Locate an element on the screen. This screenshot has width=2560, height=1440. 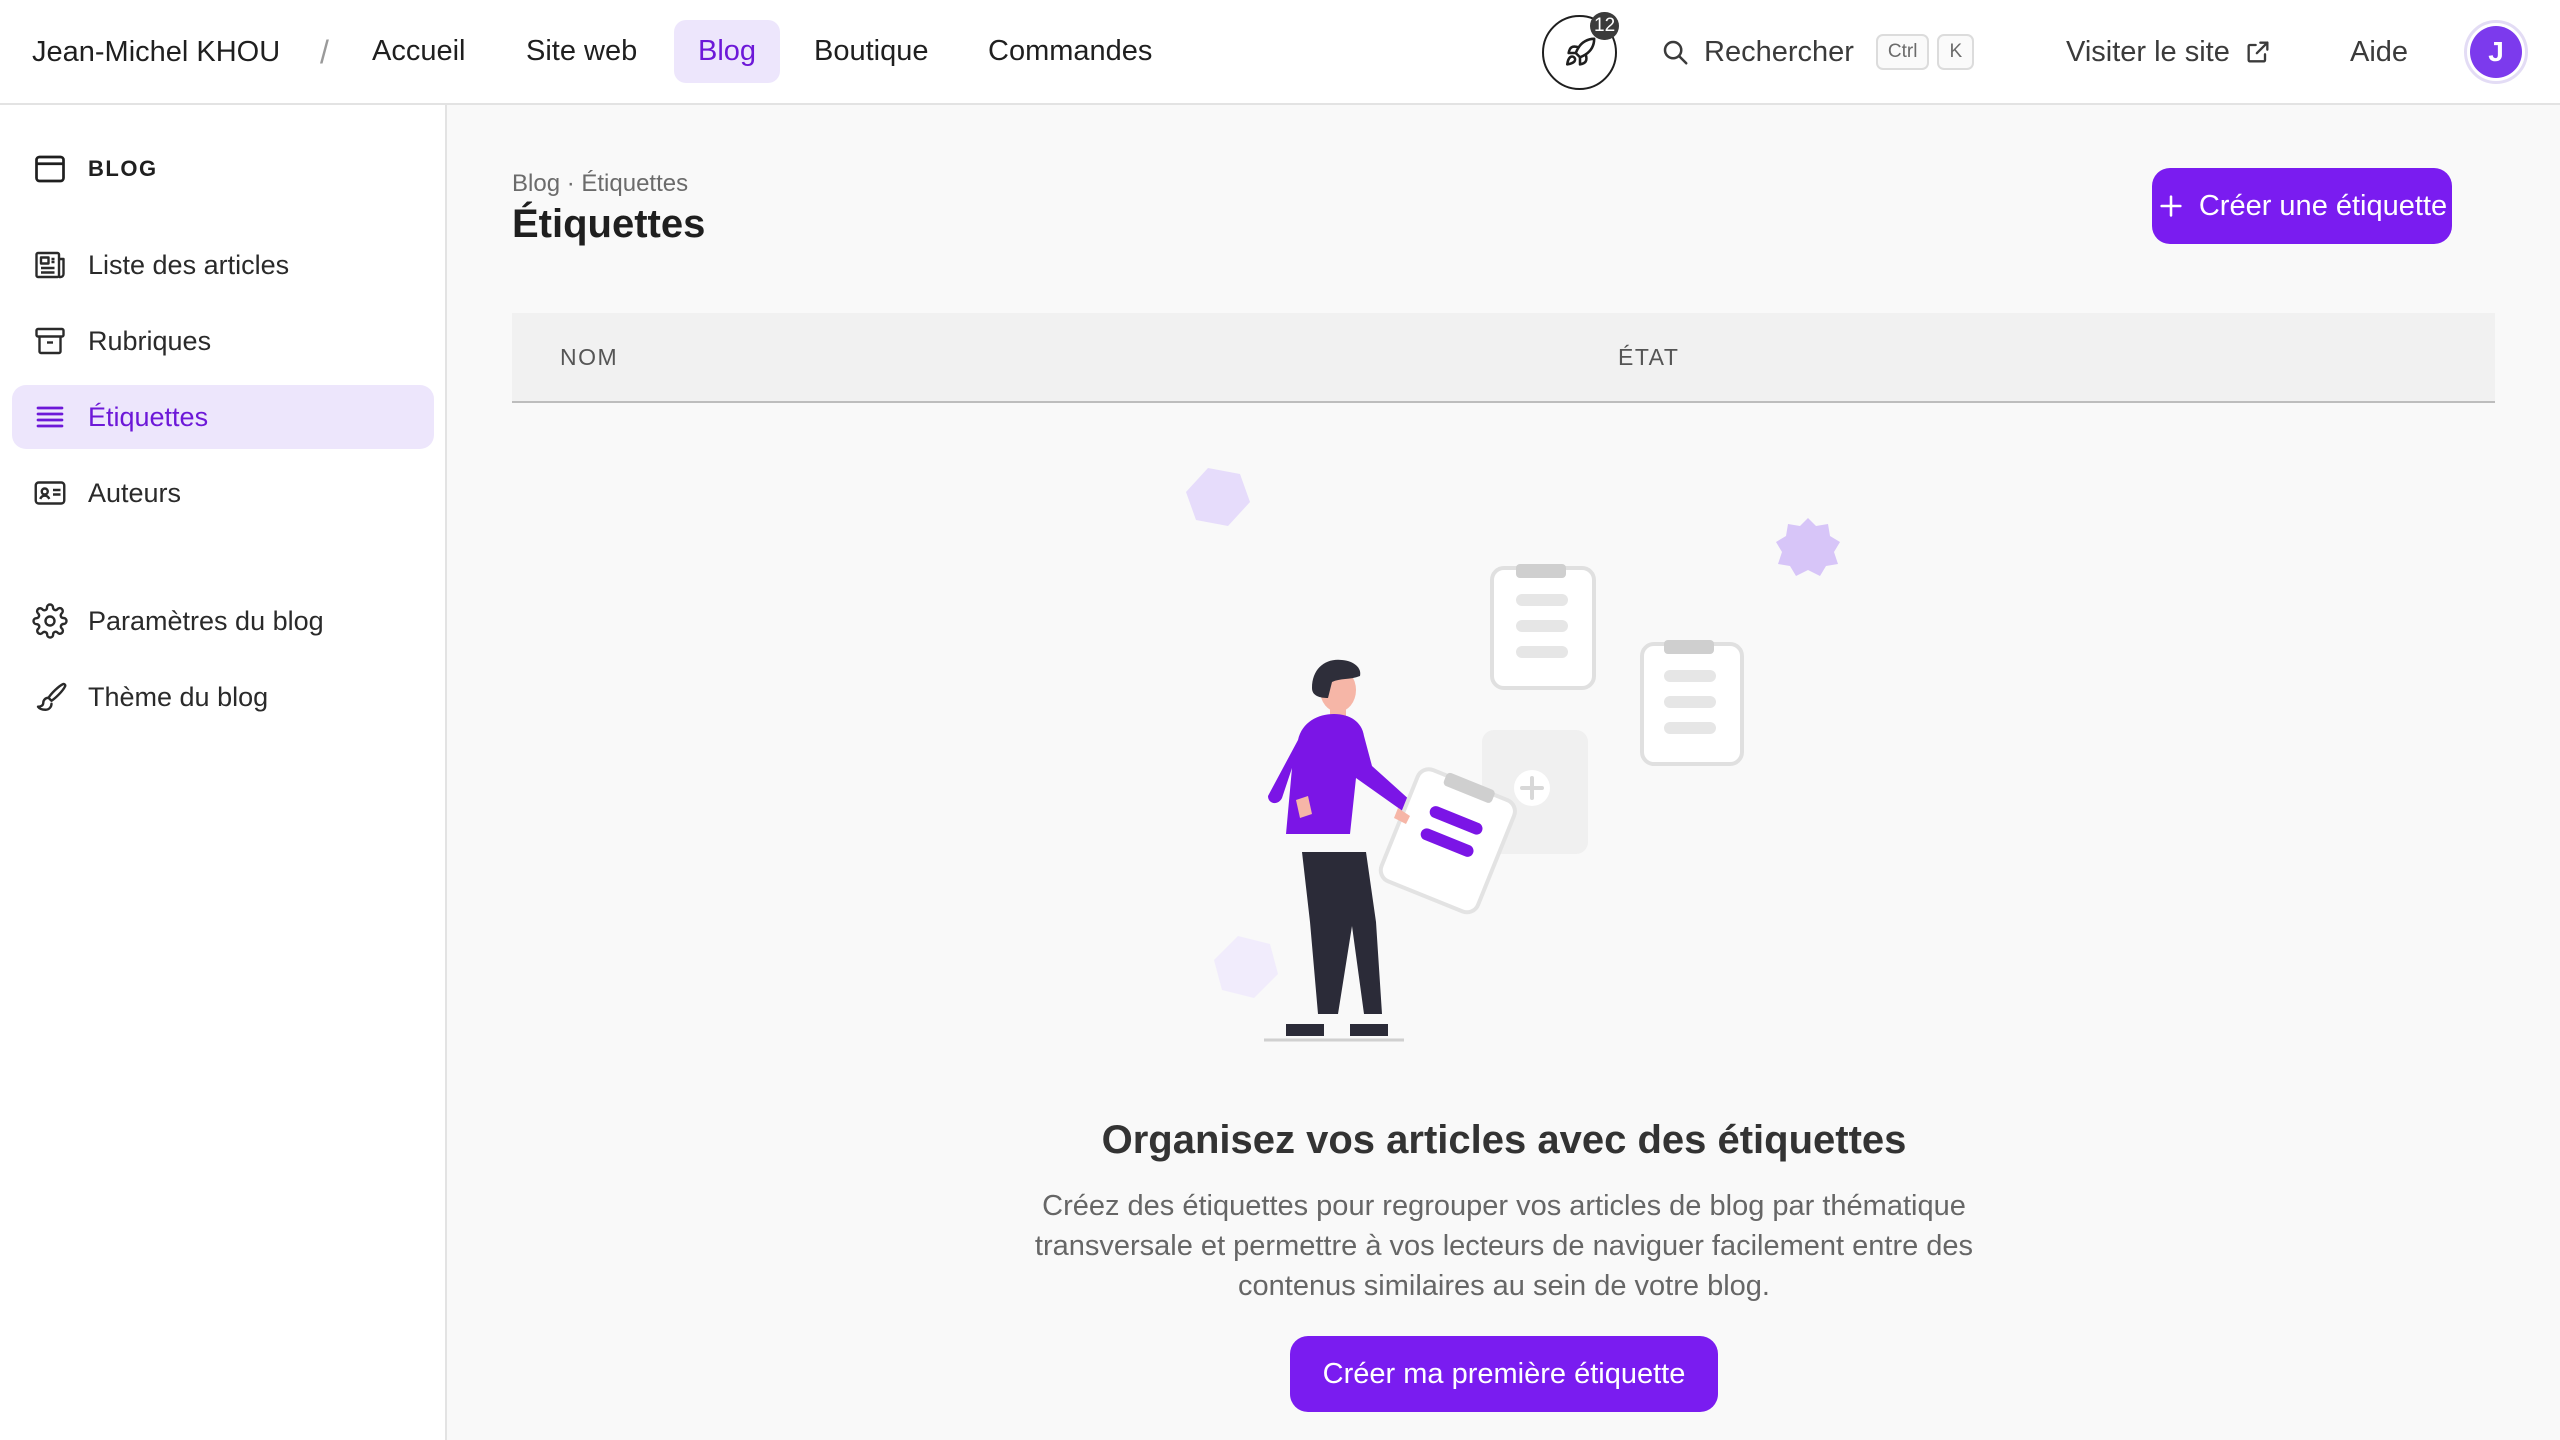
shortcut-key-ctrl: Ctrl is located at coordinates (1902, 52).